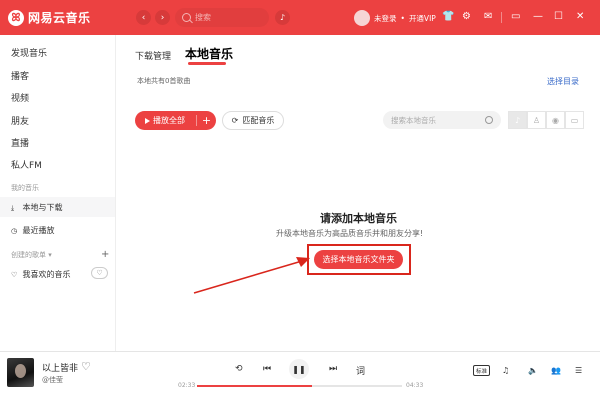  Describe the element at coordinates (333, 369) in the screenshot. I see `next-track-icon: ⏭` at that location.